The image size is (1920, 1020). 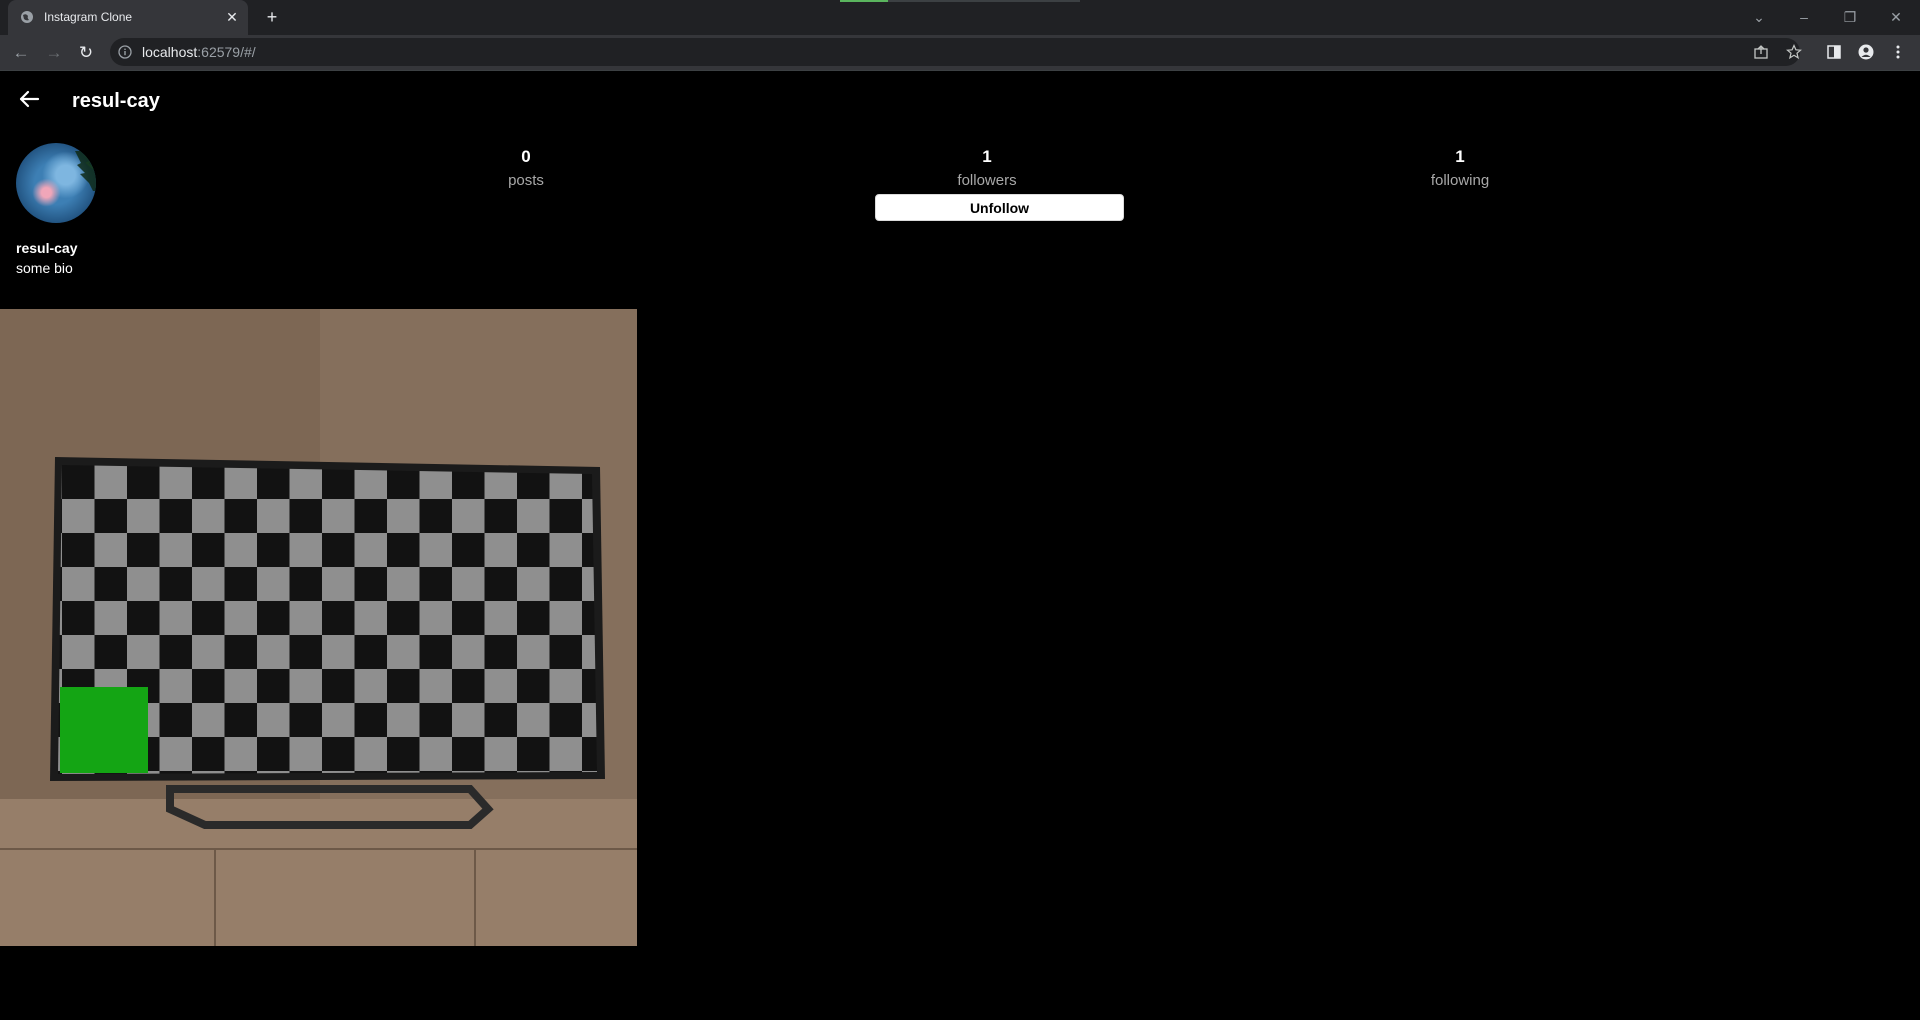 I want to click on bookmark-star-icon, so click(x=1794, y=52).